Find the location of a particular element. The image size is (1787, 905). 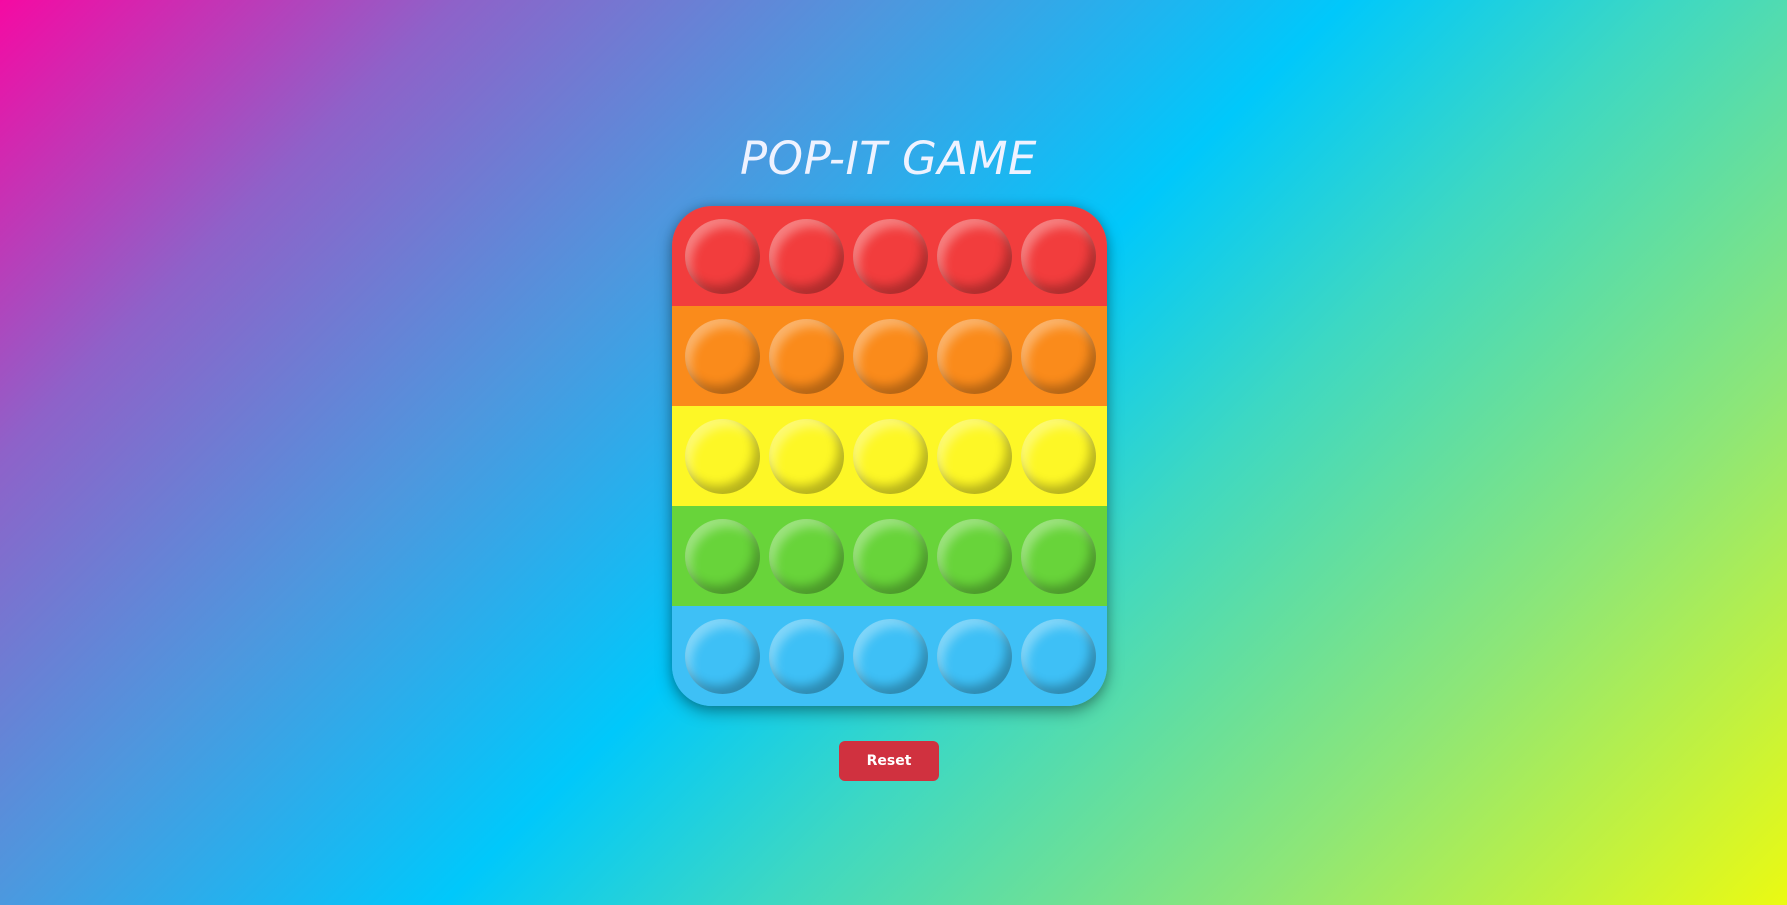

bubble-row-red is located at coordinates (889, 256).